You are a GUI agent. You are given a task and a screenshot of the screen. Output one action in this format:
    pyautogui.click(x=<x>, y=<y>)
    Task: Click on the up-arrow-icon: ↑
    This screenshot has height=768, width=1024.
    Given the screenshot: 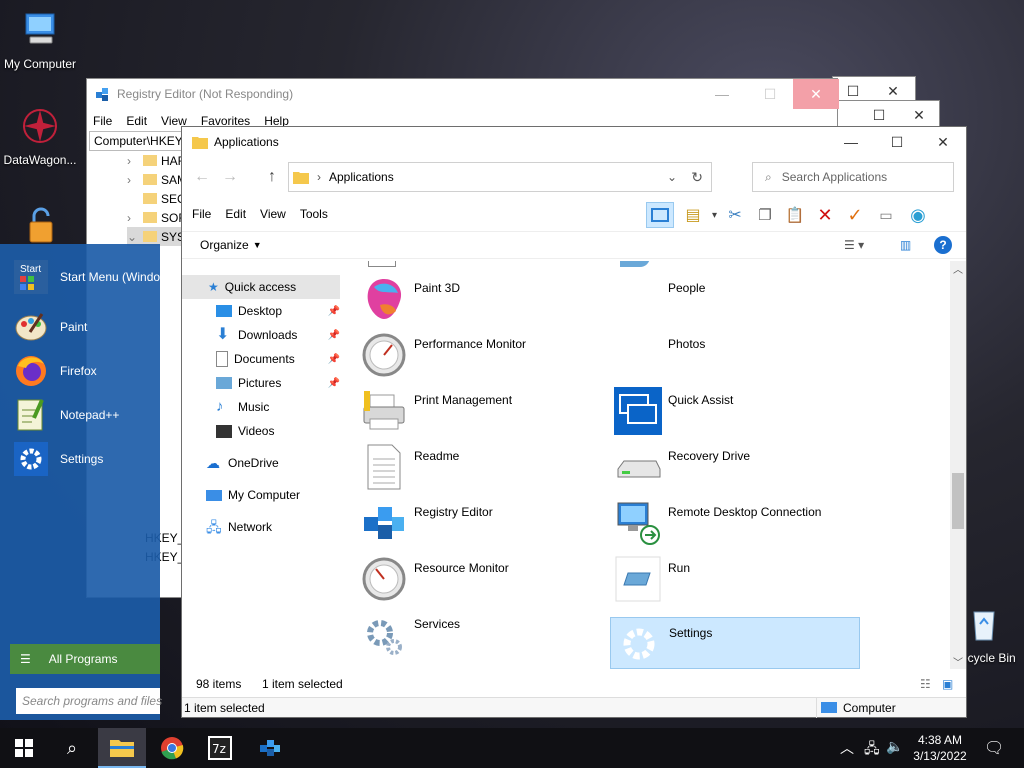 What is the action you would take?
    pyautogui.click(x=272, y=177)
    